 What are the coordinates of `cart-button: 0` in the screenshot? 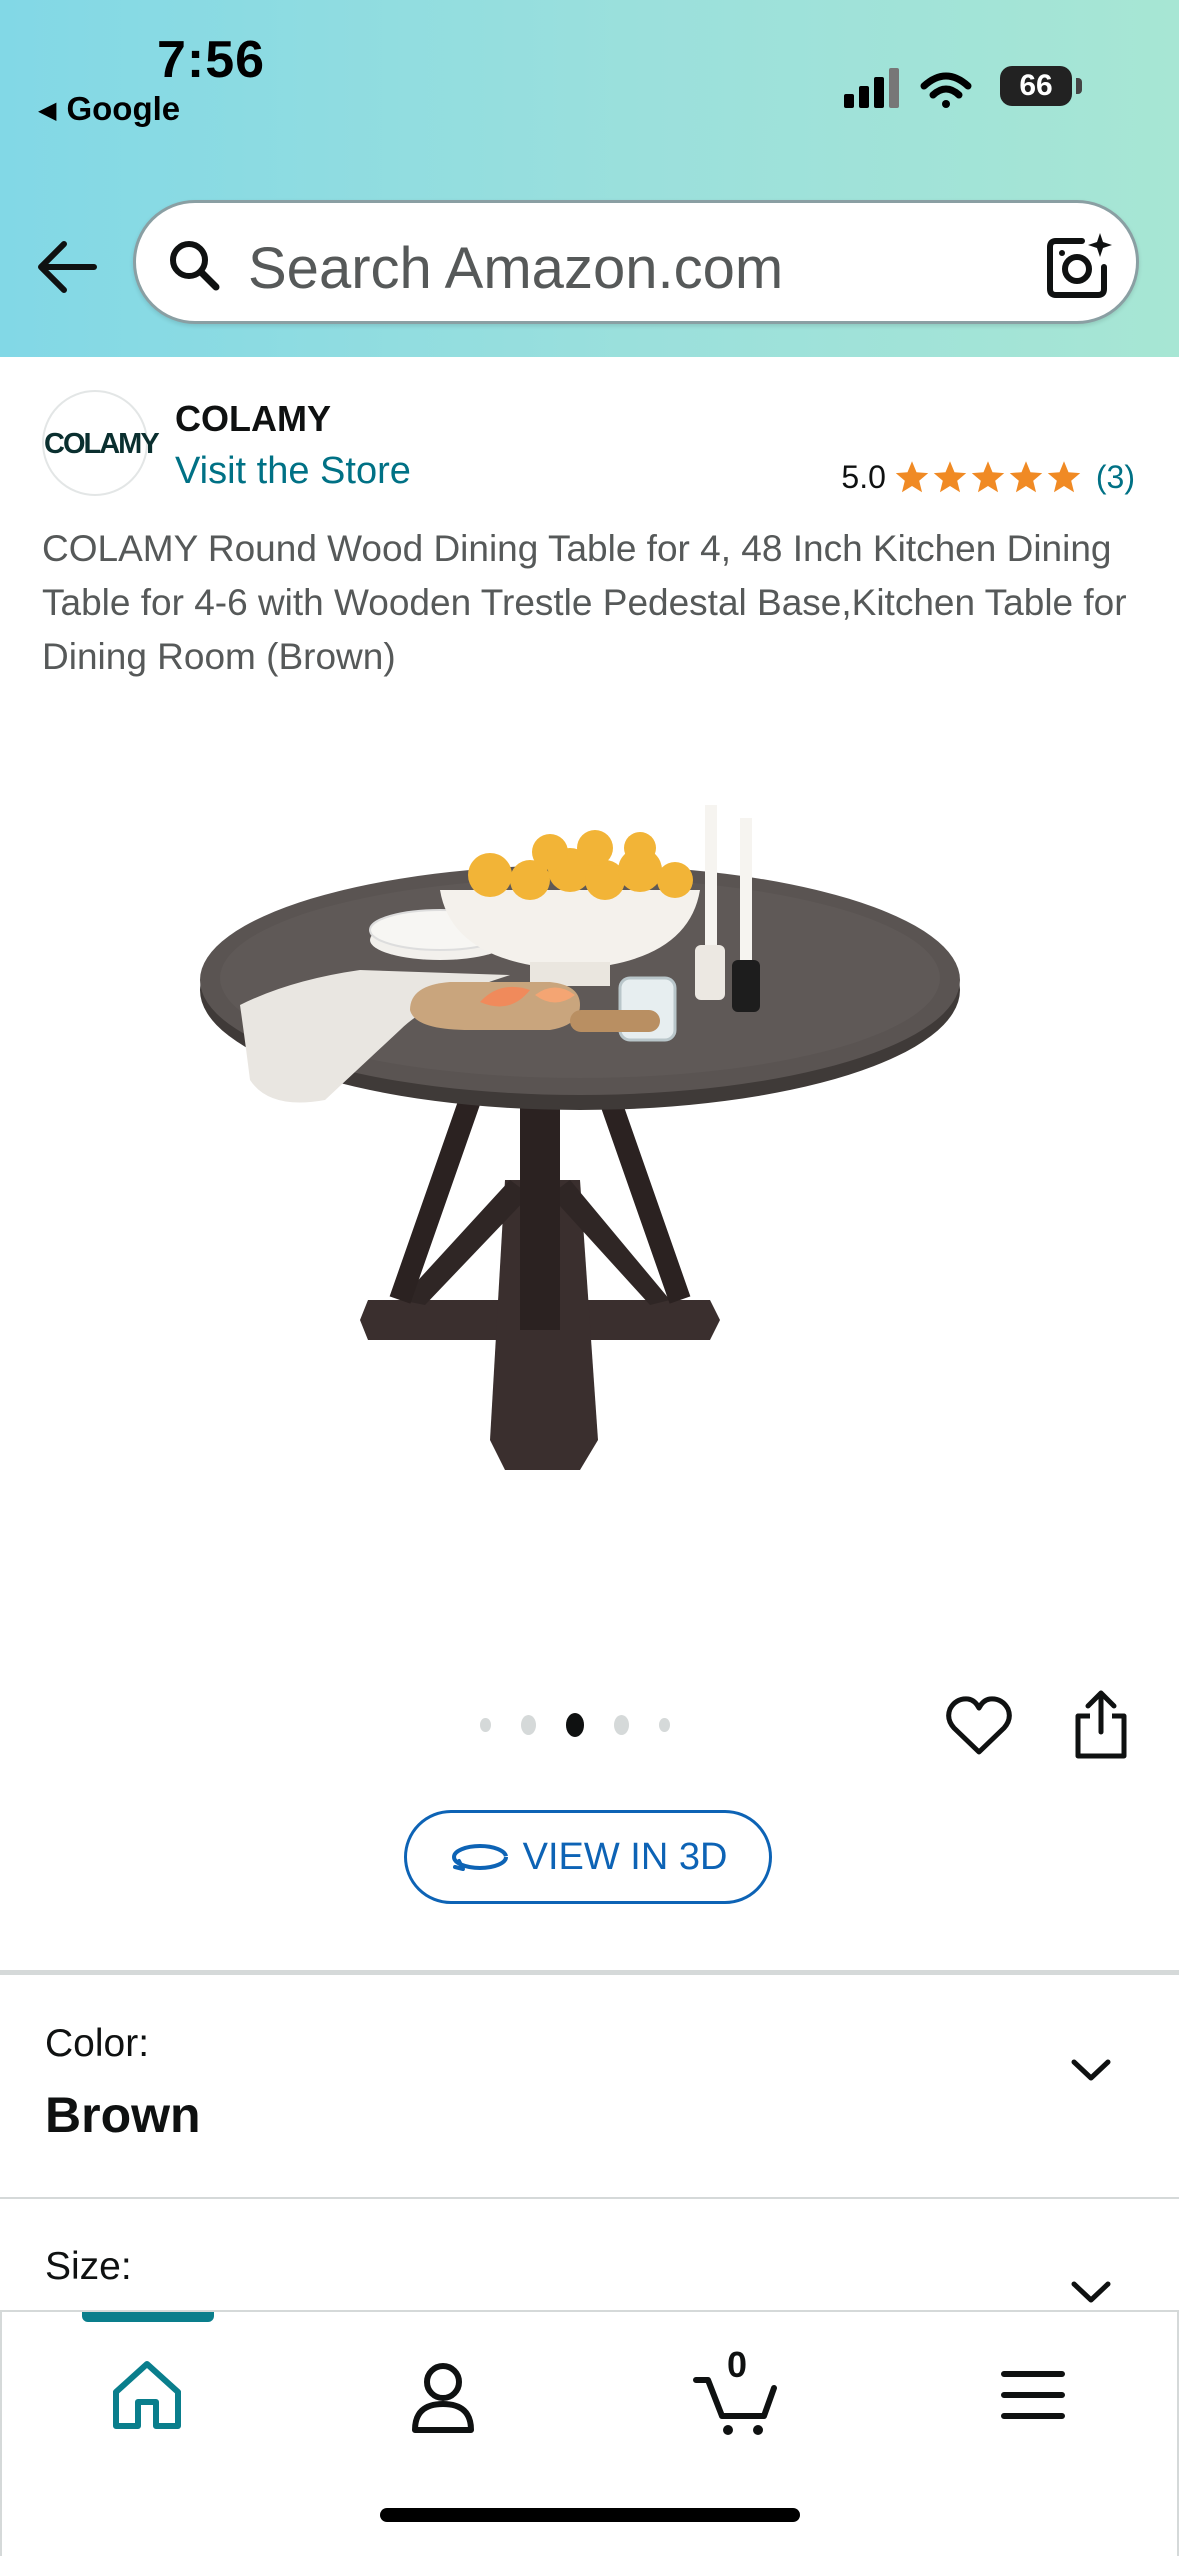 It's located at (737, 2392).